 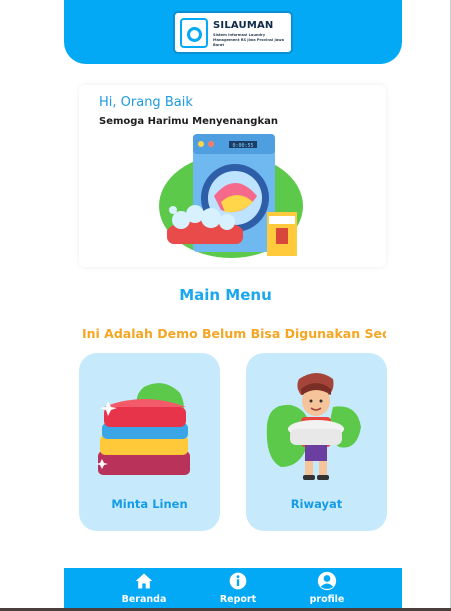 I want to click on laundry-person-icon, so click(x=313, y=426).